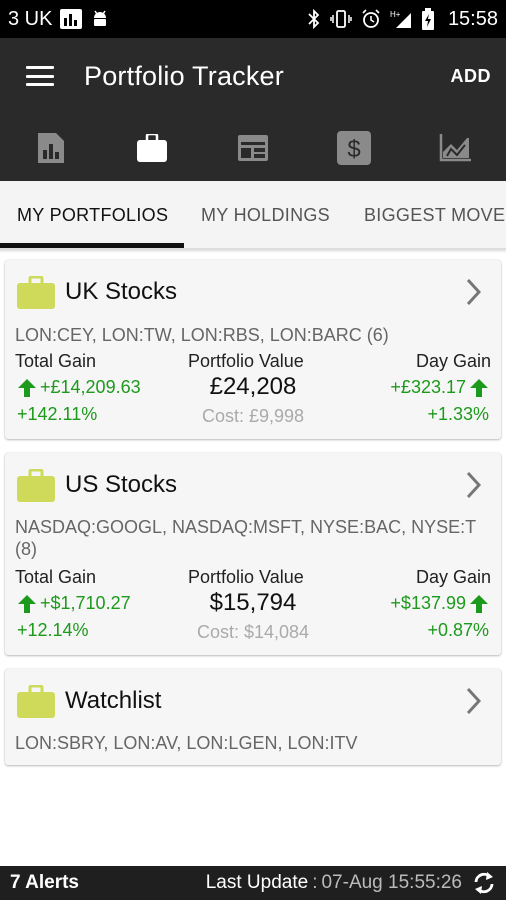 Image resolution: width=506 pixels, height=900 pixels. What do you see at coordinates (202, 335) in the screenshot?
I see `portfolio-symbols: LON:CEY, LON:TW, LON:RBS, LON:BARC (6)` at bounding box center [202, 335].